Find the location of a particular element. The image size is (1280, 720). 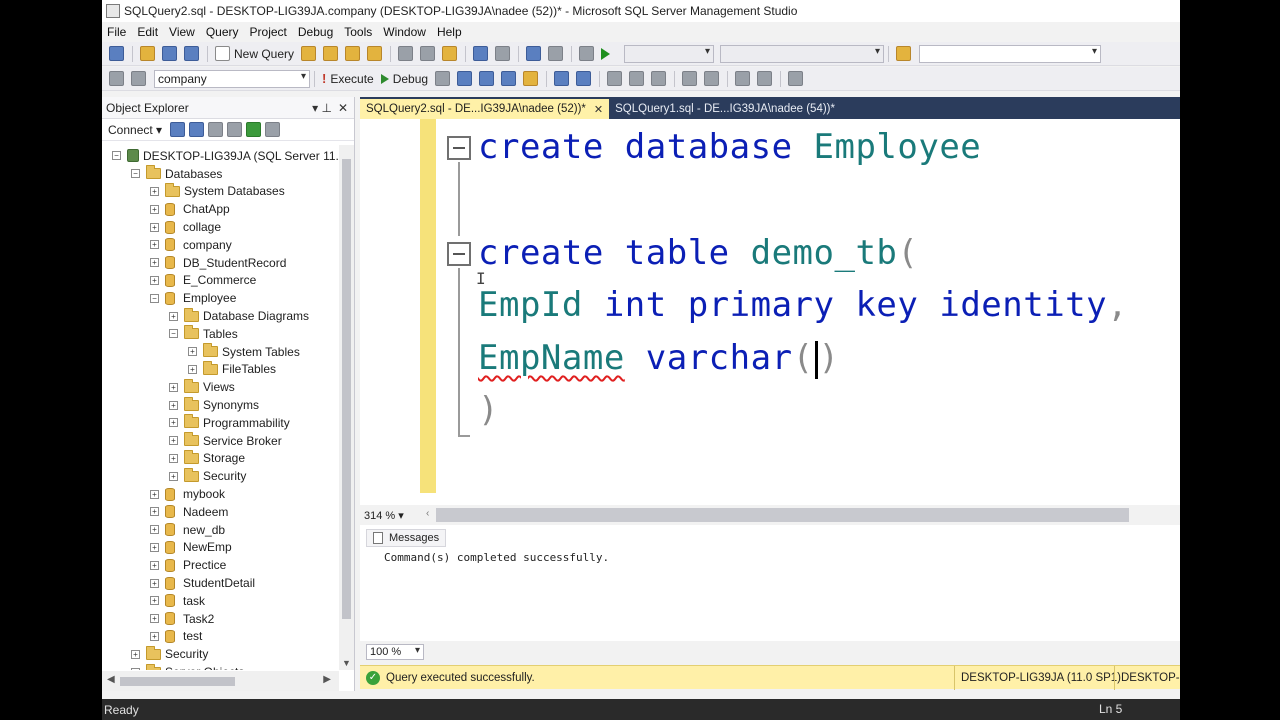

tree-node: − Tables is located at coordinates (203, 334).